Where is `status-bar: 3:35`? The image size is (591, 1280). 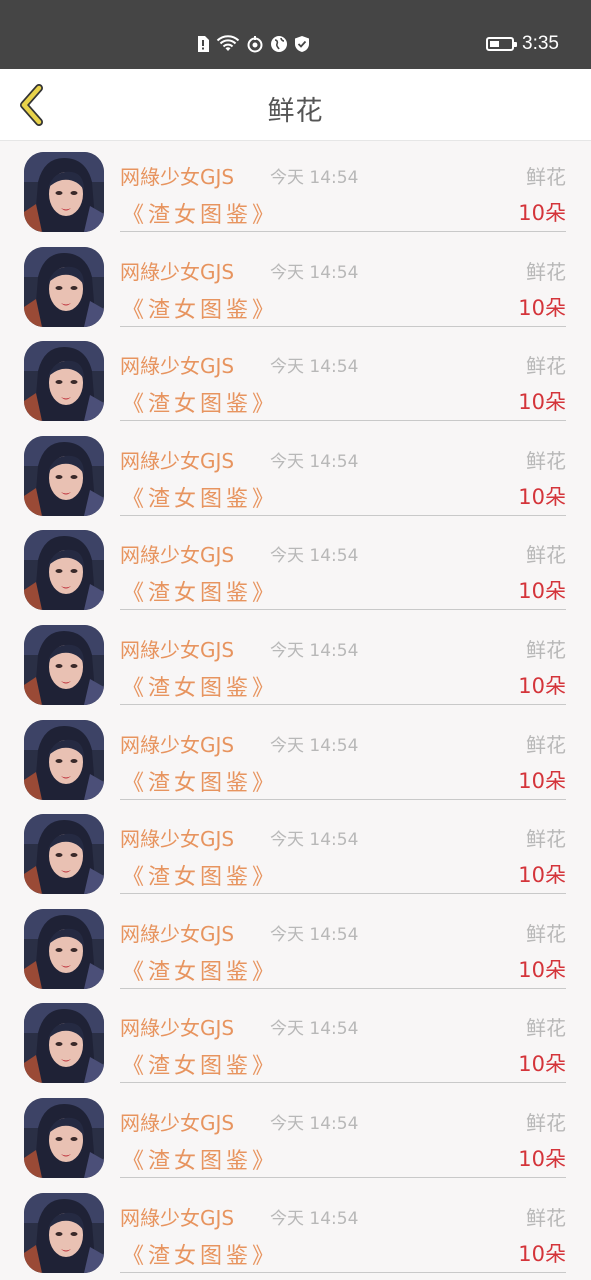 status-bar: 3:35 is located at coordinates (295, 34).